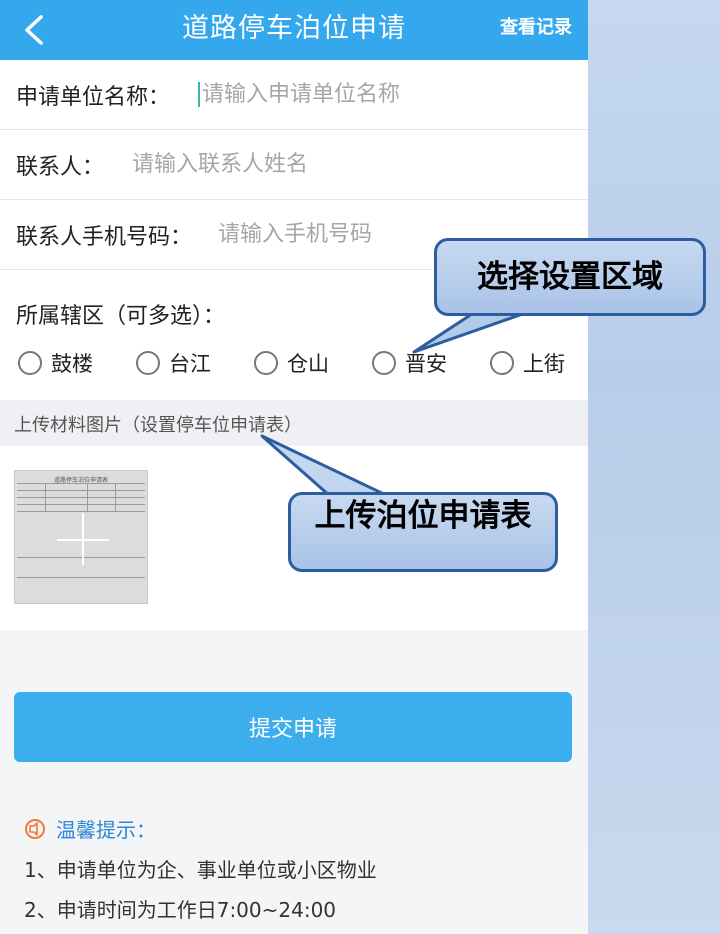 This screenshot has width=720, height=934. I want to click on header-bar: 道路停车泊位申请 查看记录, so click(294, 30).